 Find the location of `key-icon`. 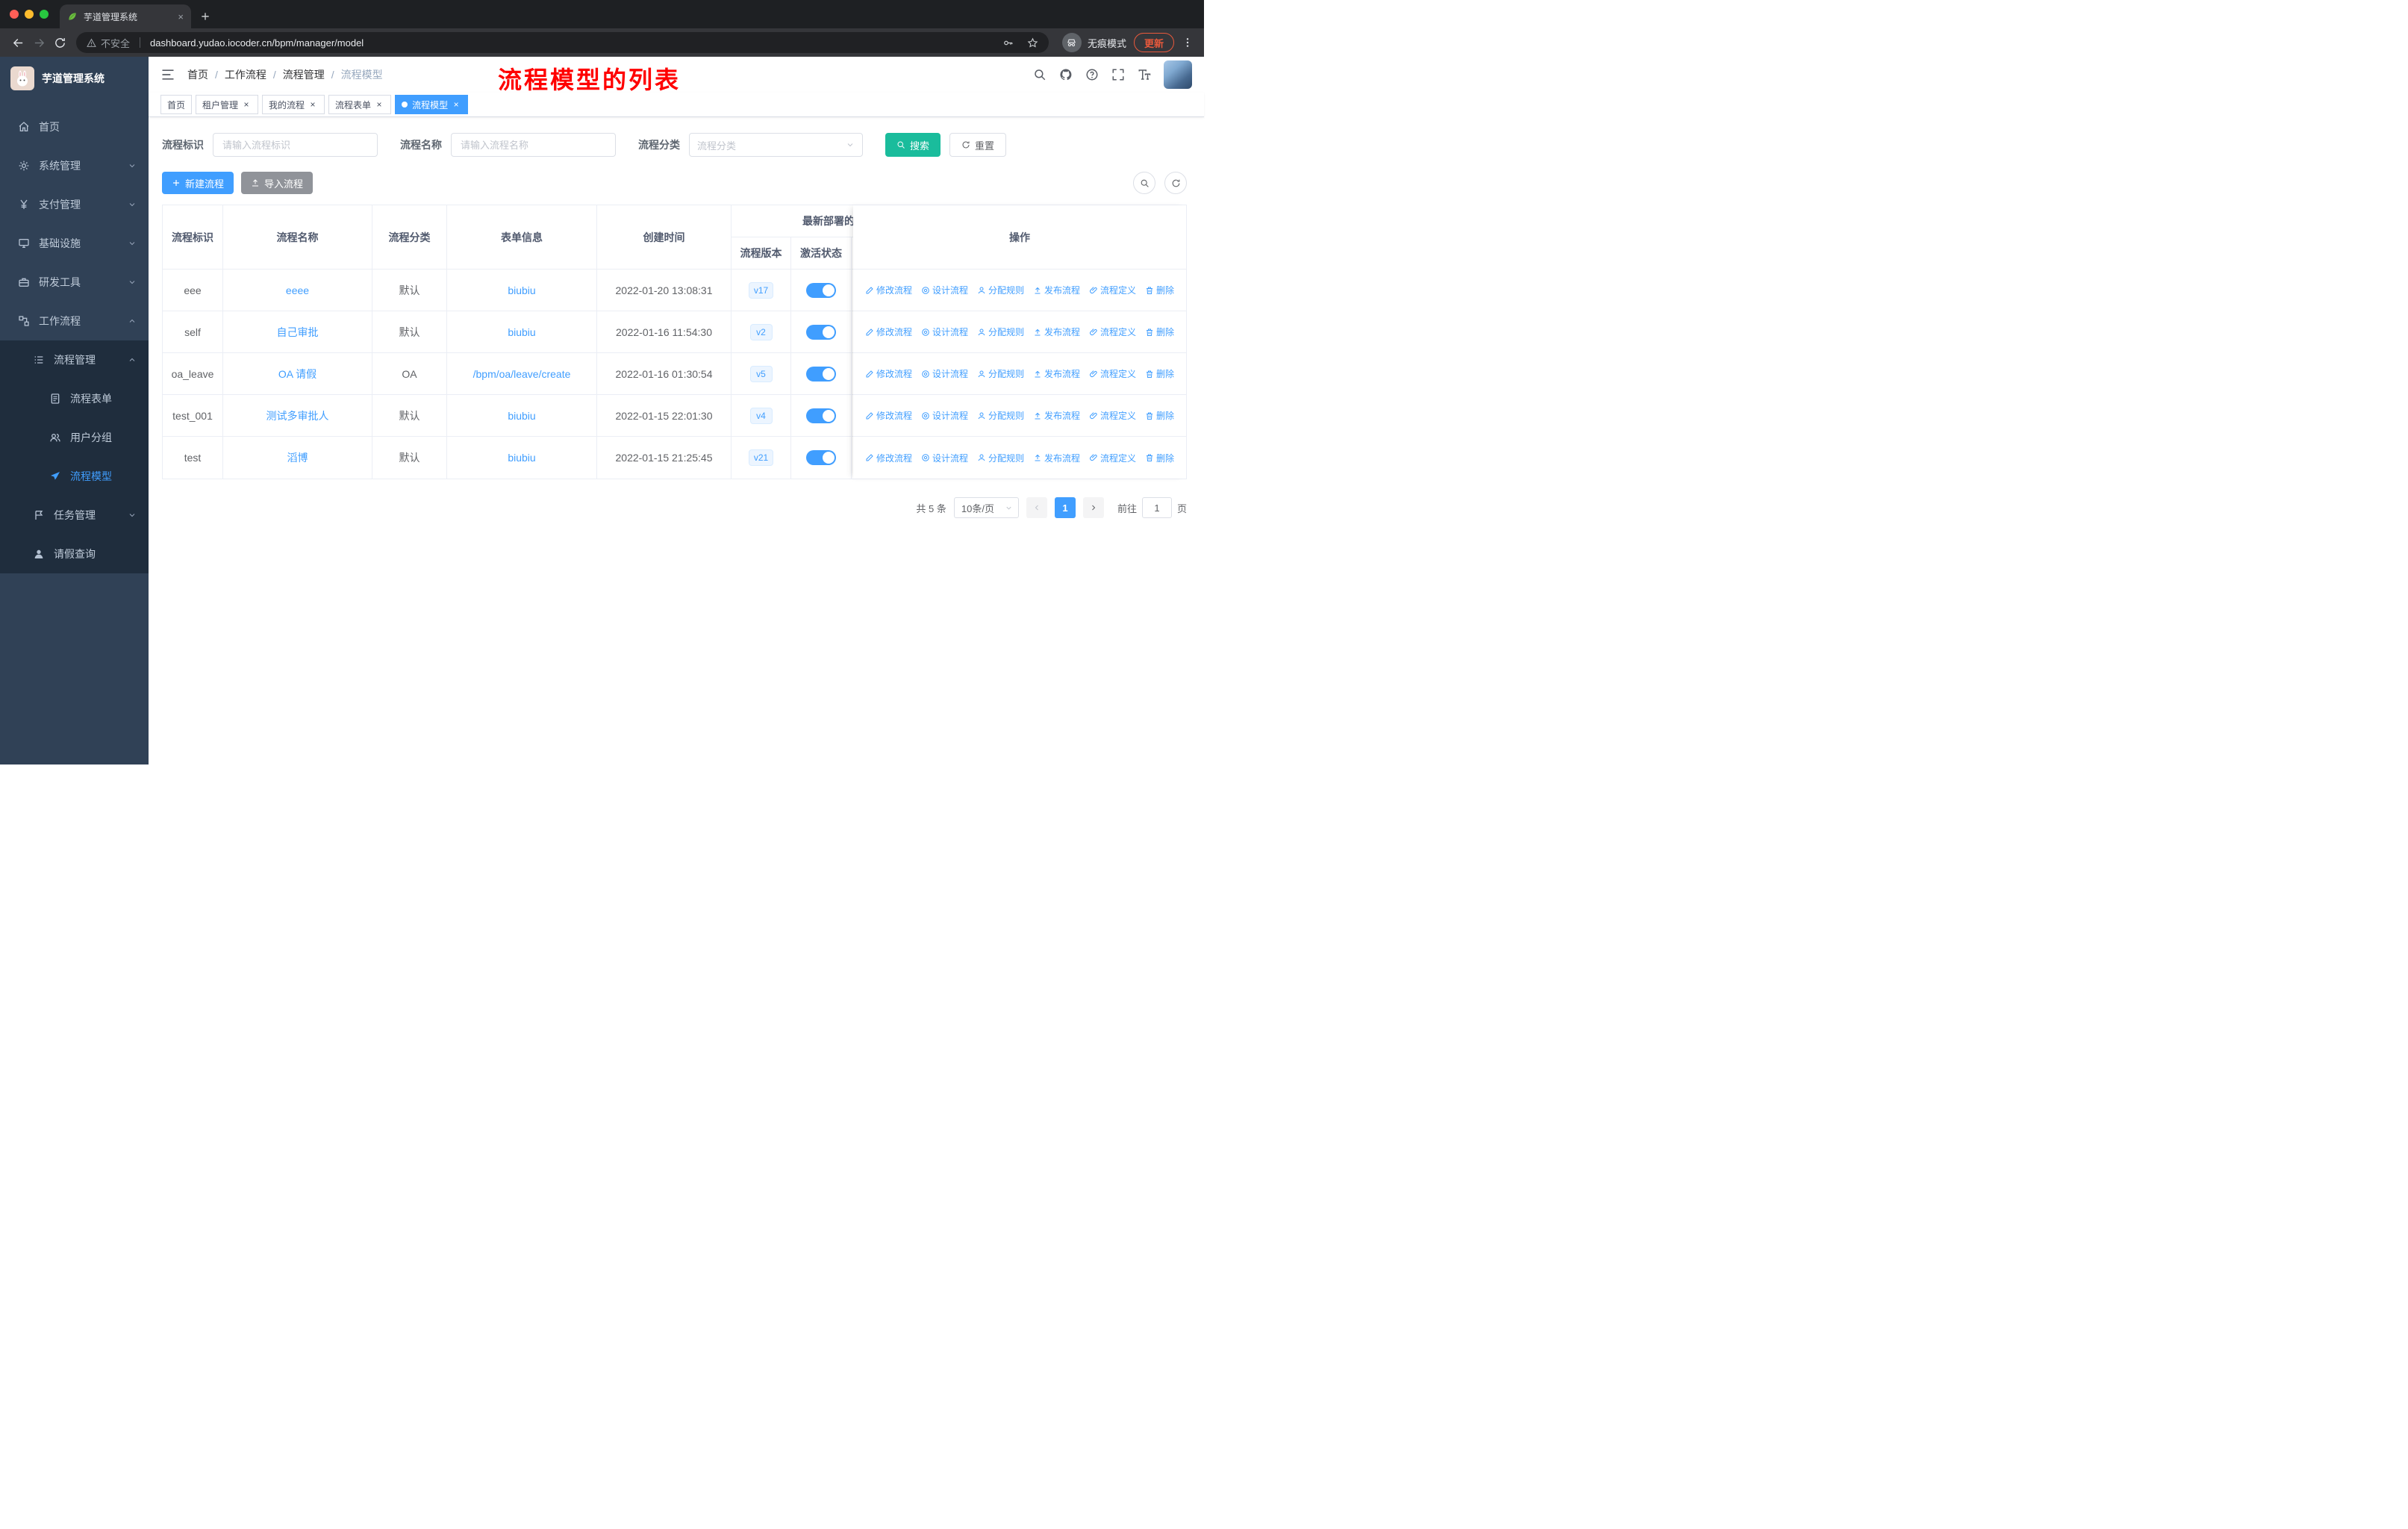

key-icon is located at coordinates (1008, 43).